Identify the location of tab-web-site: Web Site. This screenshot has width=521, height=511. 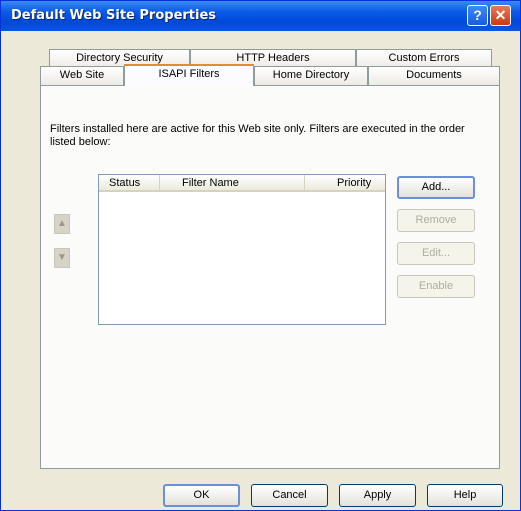
(82, 75).